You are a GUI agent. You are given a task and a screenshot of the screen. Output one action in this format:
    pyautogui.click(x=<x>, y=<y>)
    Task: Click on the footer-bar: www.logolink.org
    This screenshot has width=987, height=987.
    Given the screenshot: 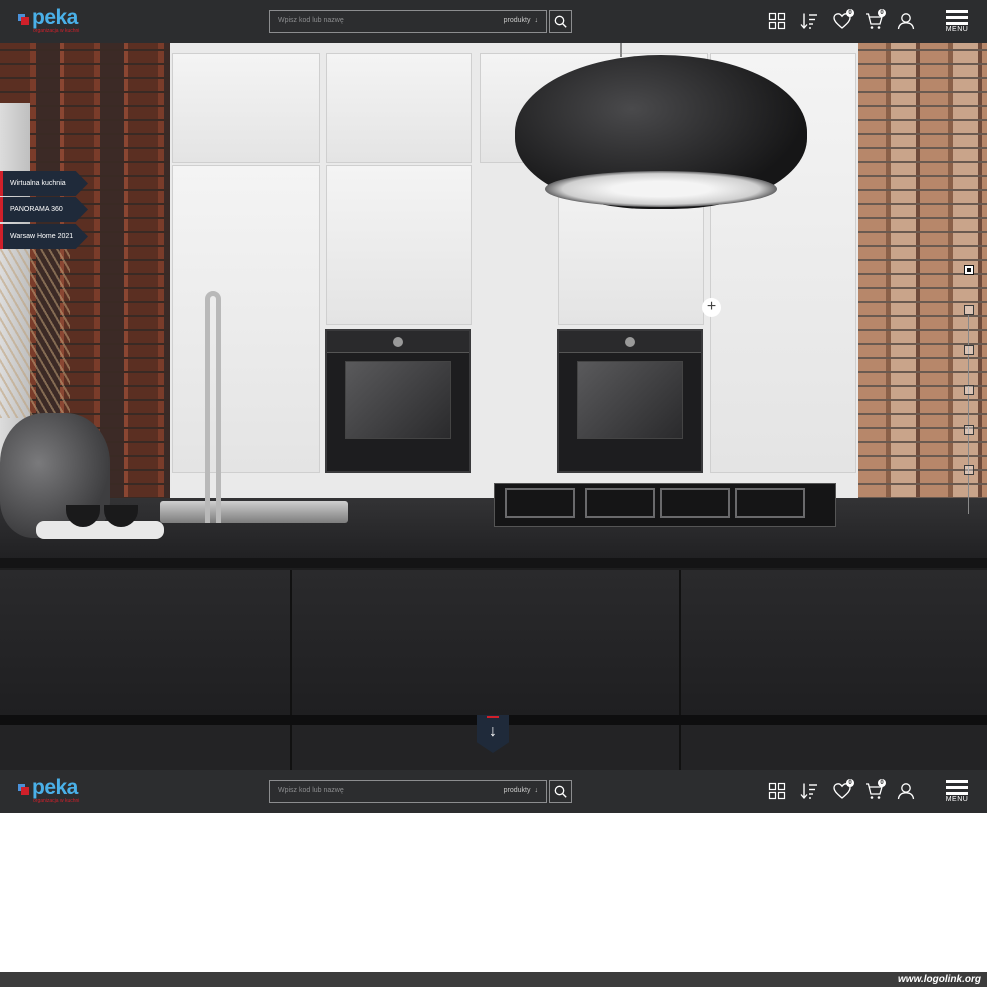 What is the action you would take?
    pyautogui.click(x=493, y=979)
    